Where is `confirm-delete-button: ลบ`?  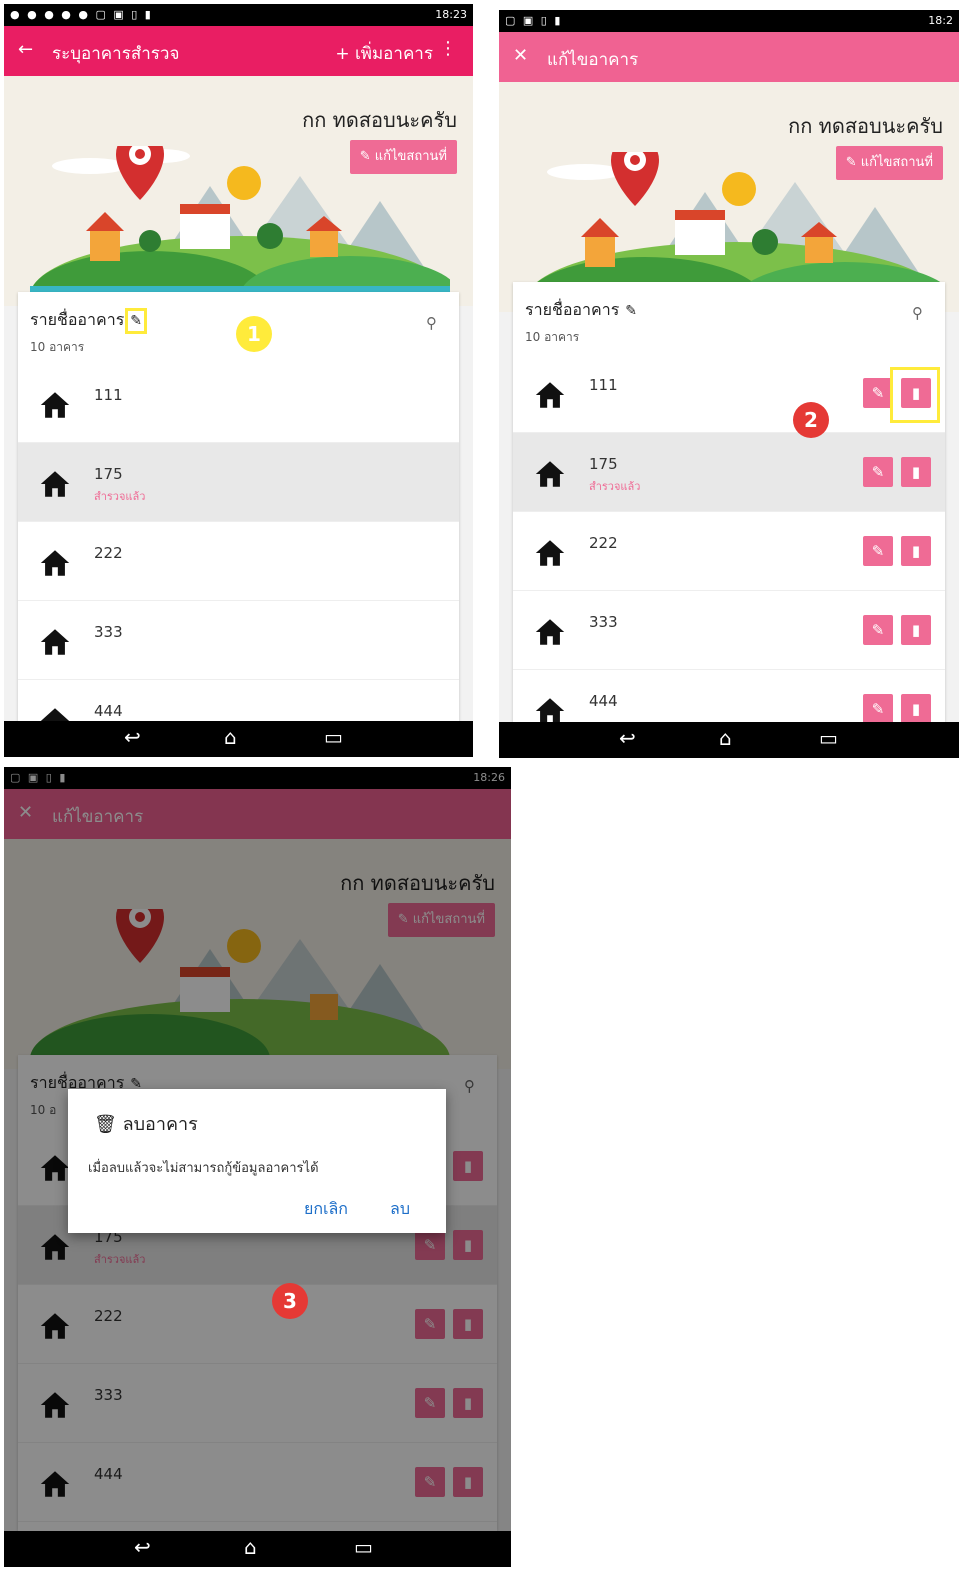
confirm-delete-button: ลบ is located at coordinates (400, 1209).